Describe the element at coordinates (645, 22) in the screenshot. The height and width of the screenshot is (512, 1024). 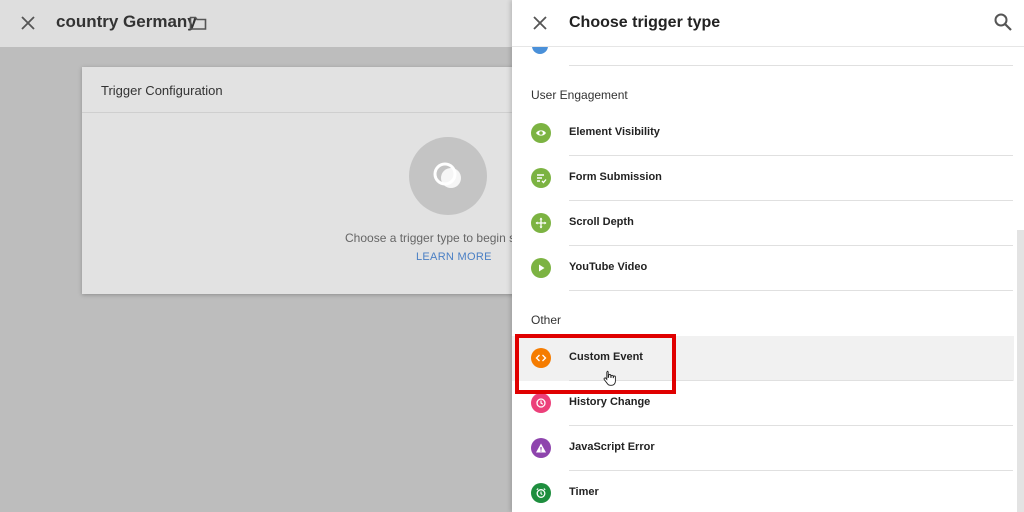
I see `panel-title: Choose trigger type` at that location.